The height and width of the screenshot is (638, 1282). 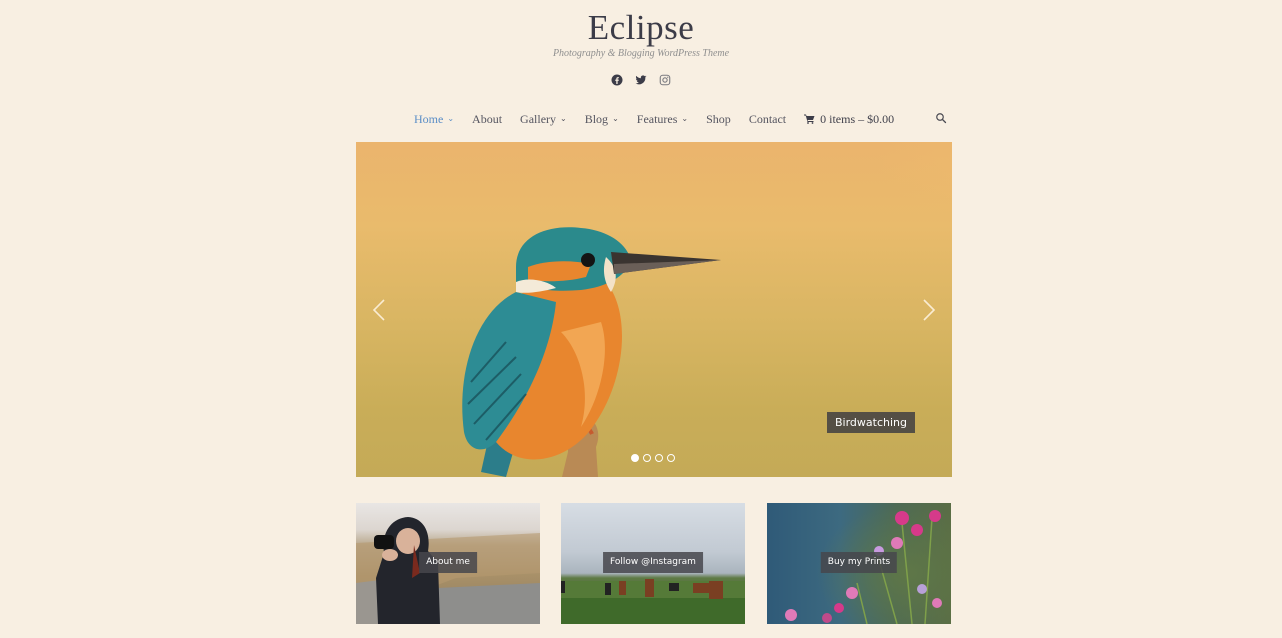 I want to click on tile-follow-instagram: Follow @Instagram, so click(x=653, y=563).